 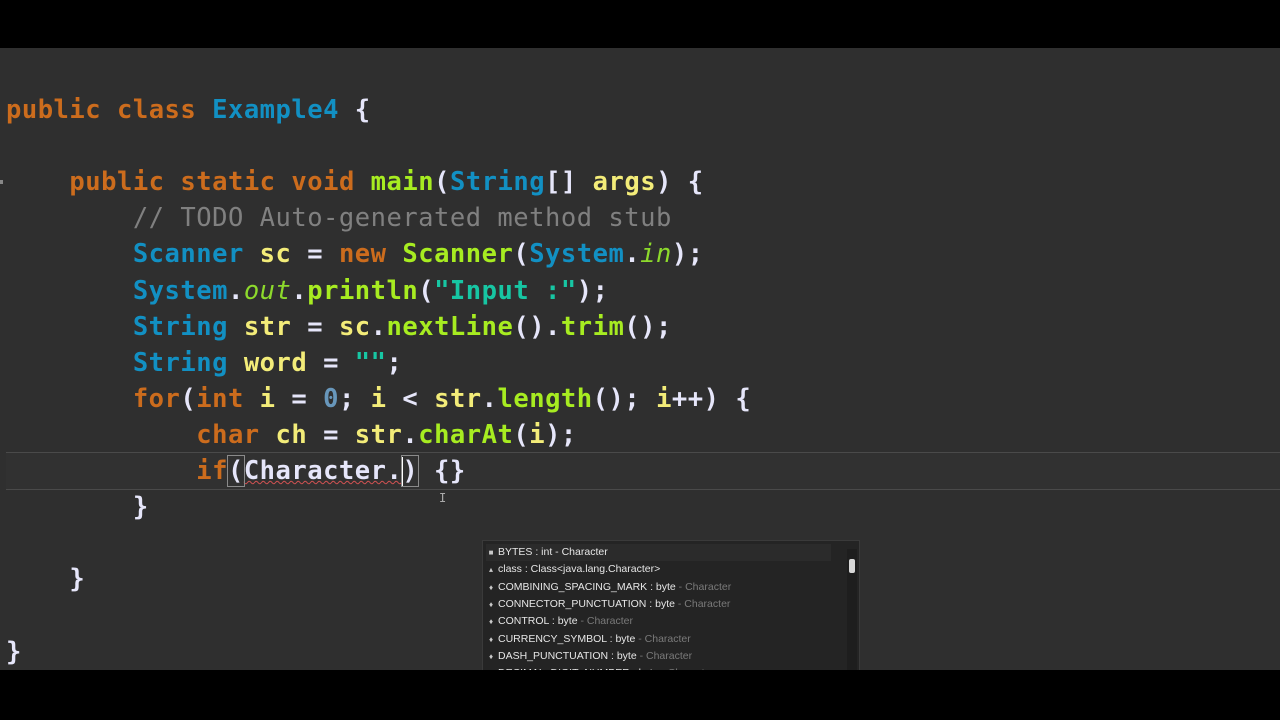 I want to click on code-token: Example4, so click(x=275, y=110).